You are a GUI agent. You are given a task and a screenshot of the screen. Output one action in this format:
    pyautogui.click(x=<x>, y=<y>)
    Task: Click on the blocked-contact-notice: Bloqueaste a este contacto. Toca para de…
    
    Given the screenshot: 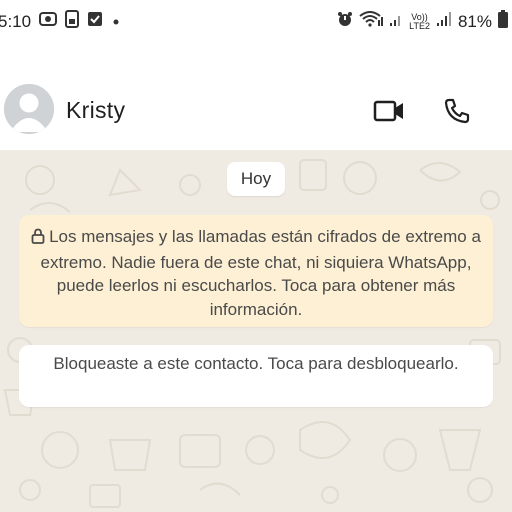 What is the action you would take?
    pyautogui.click(x=256, y=376)
    